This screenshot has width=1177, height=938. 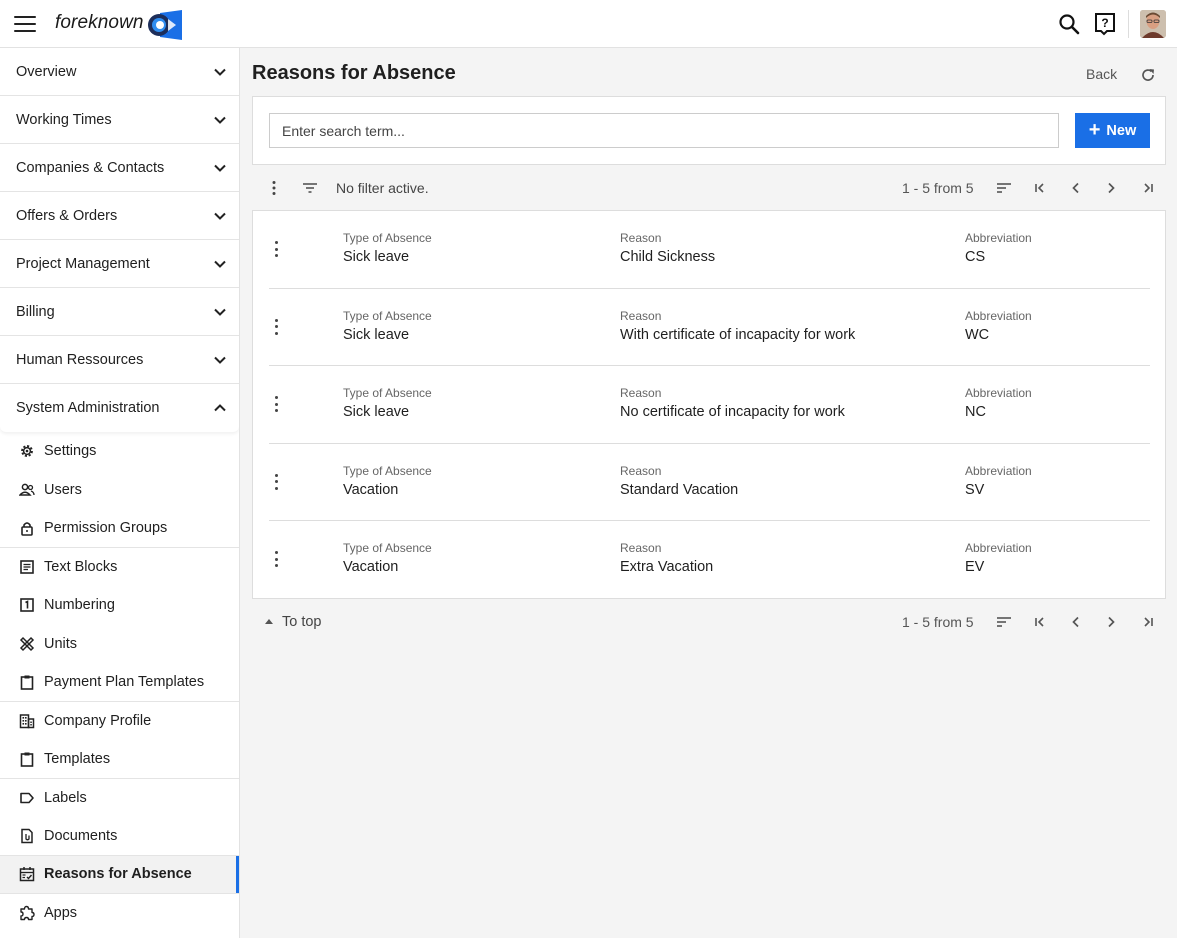 I want to click on sidebar-item-label: Numbering, so click(x=79, y=605).